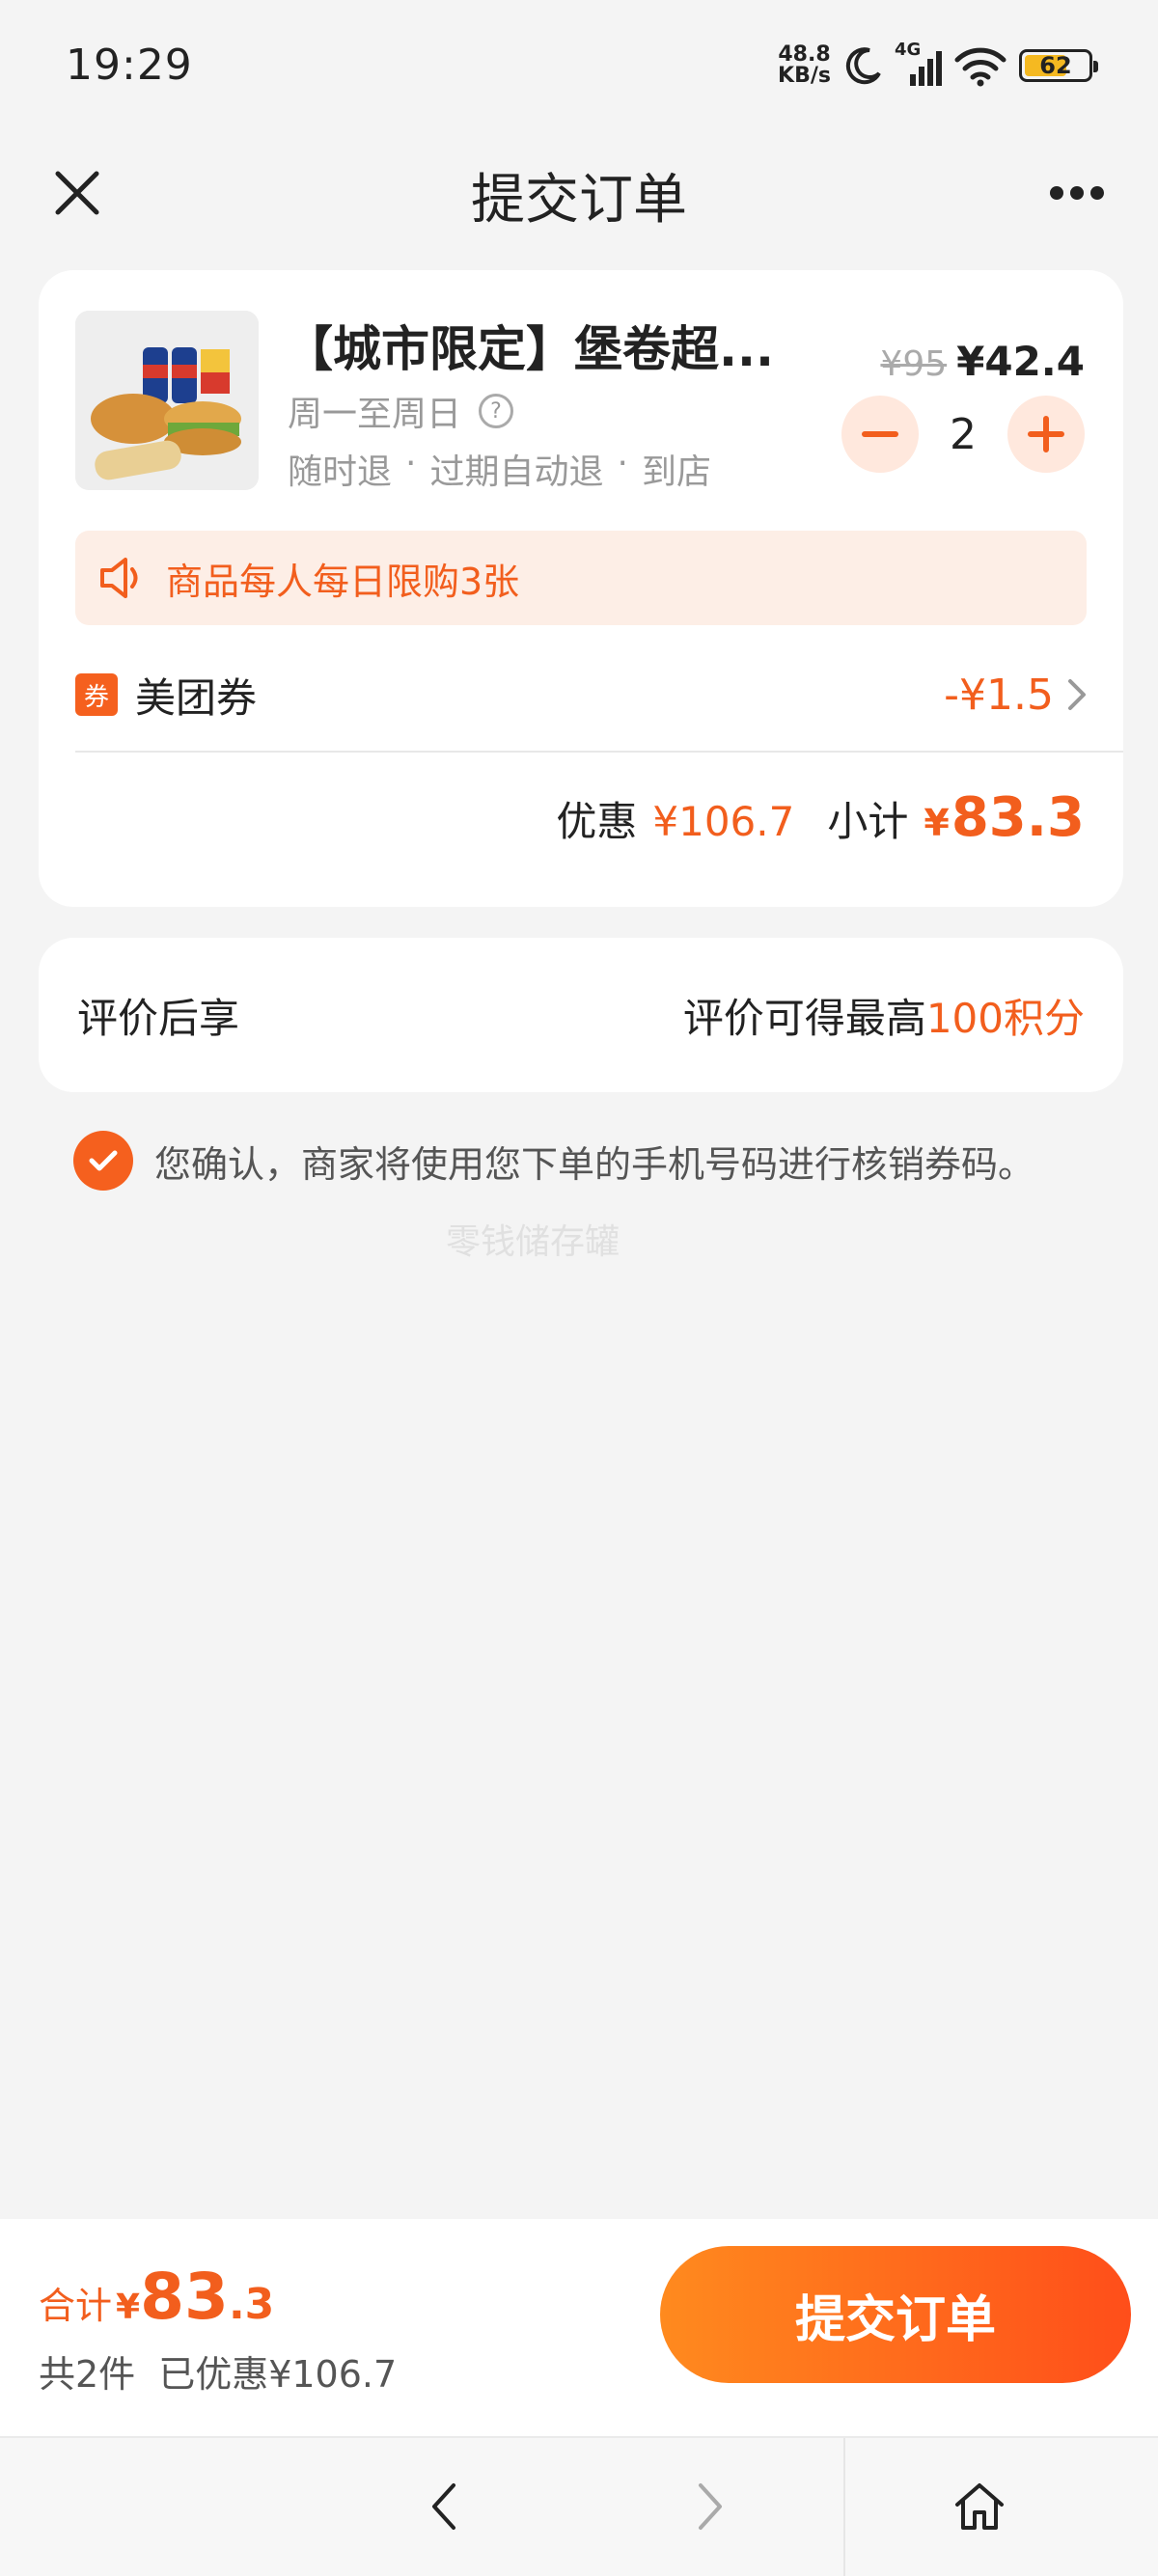  I want to click on review-reward: 评价可得最高100积分, so click(884, 1015).